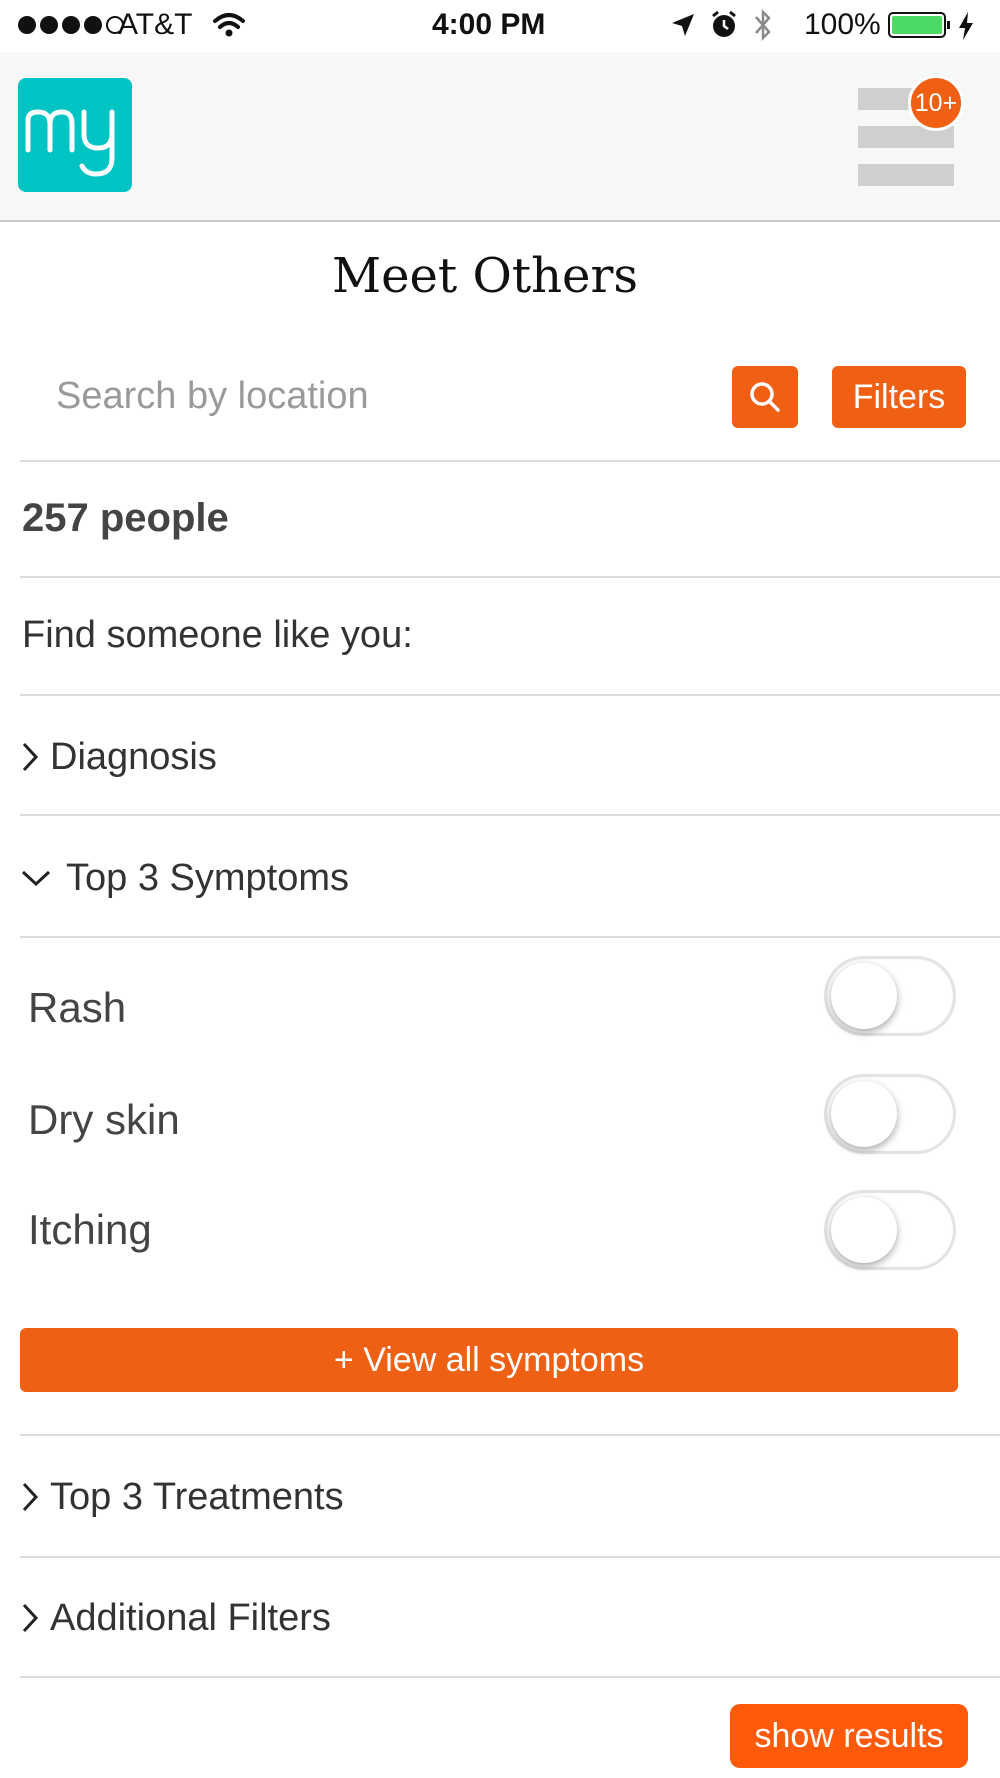  I want to click on show-results-button: show results, so click(849, 1736).